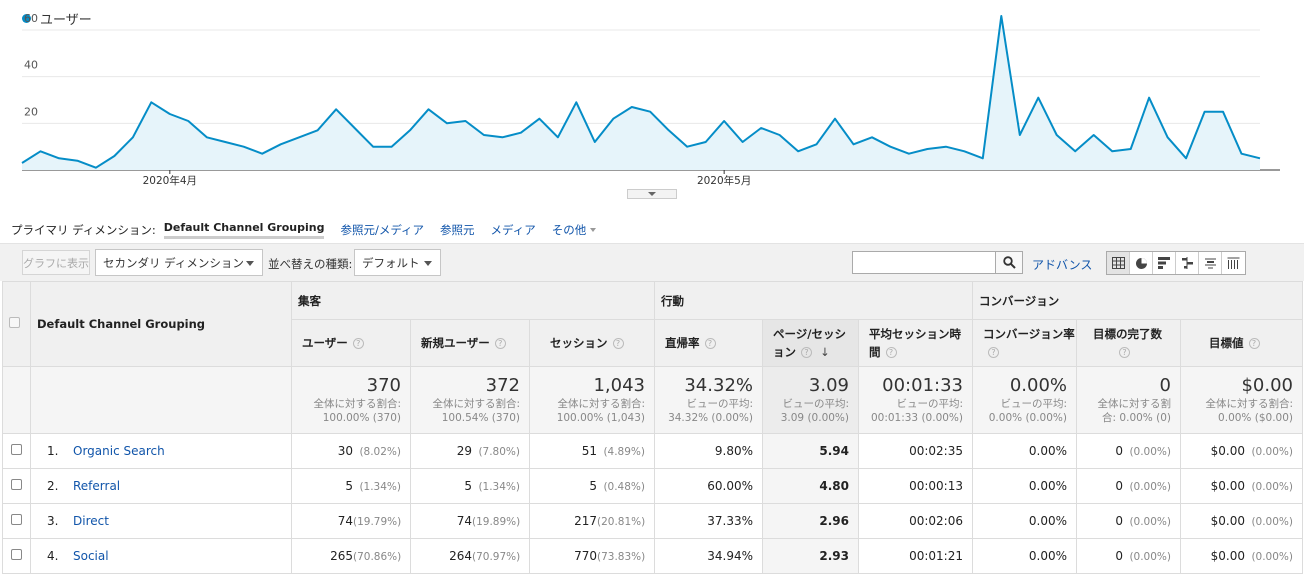 This screenshot has height=574, width=1304. What do you see at coordinates (345, 451) in the screenshot?
I see `users-value: 30` at bounding box center [345, 451].